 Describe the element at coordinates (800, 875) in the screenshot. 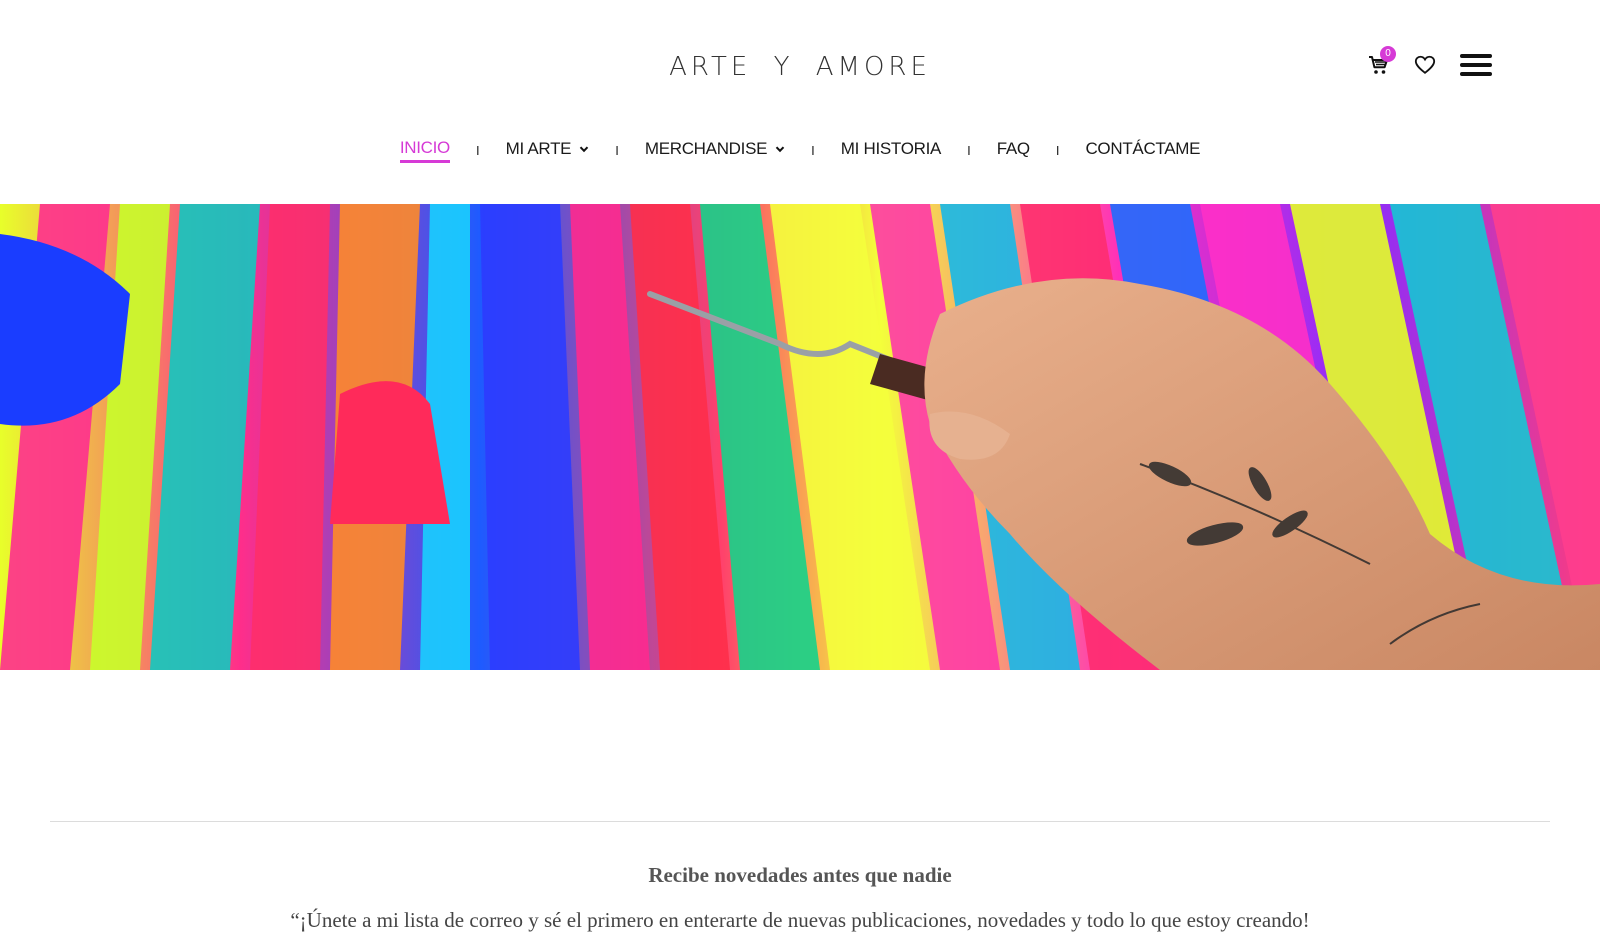

I see `newsletter-title: Recibe novedades antes que nadie` at that location.